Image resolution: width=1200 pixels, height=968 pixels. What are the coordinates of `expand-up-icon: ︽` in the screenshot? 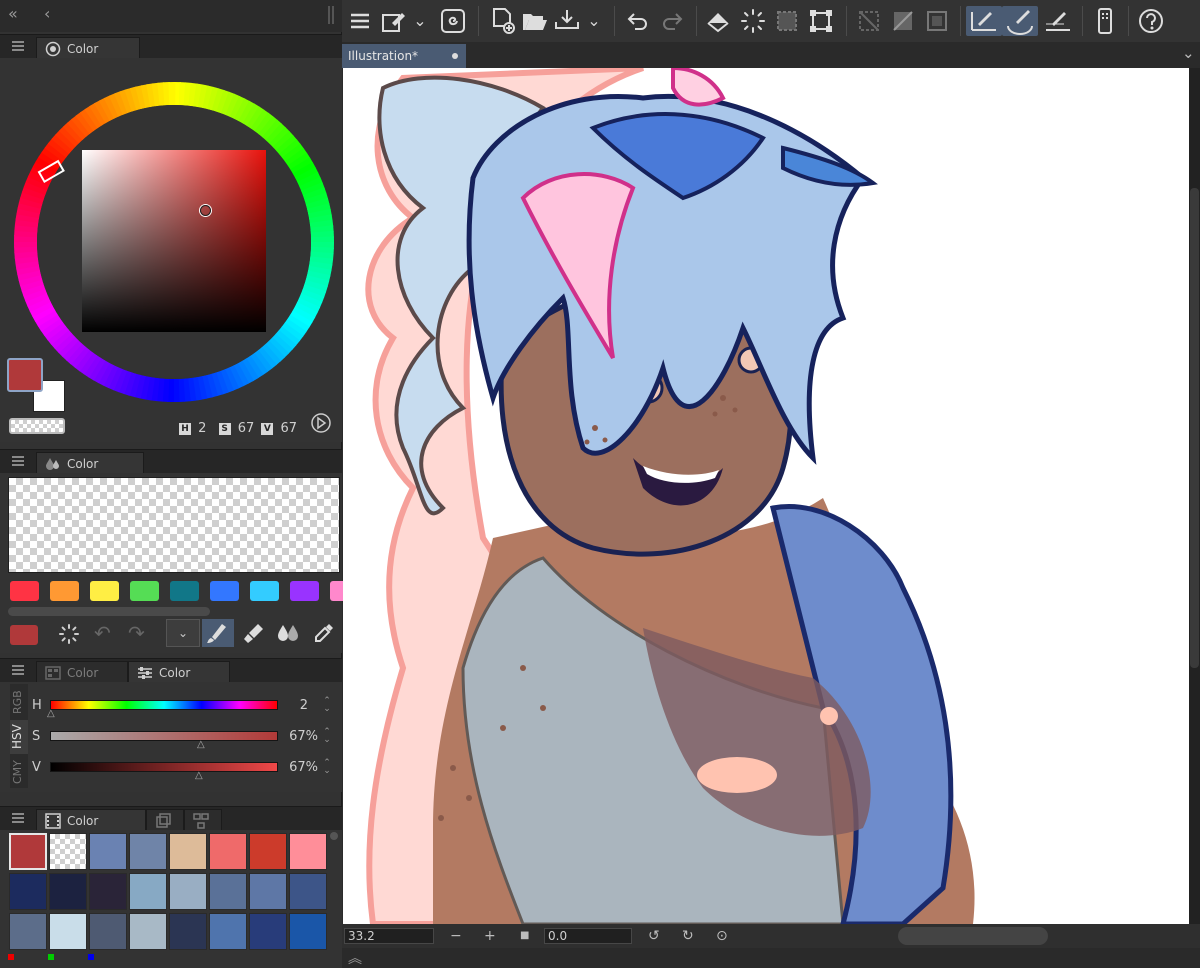 It's located at (355, 958).